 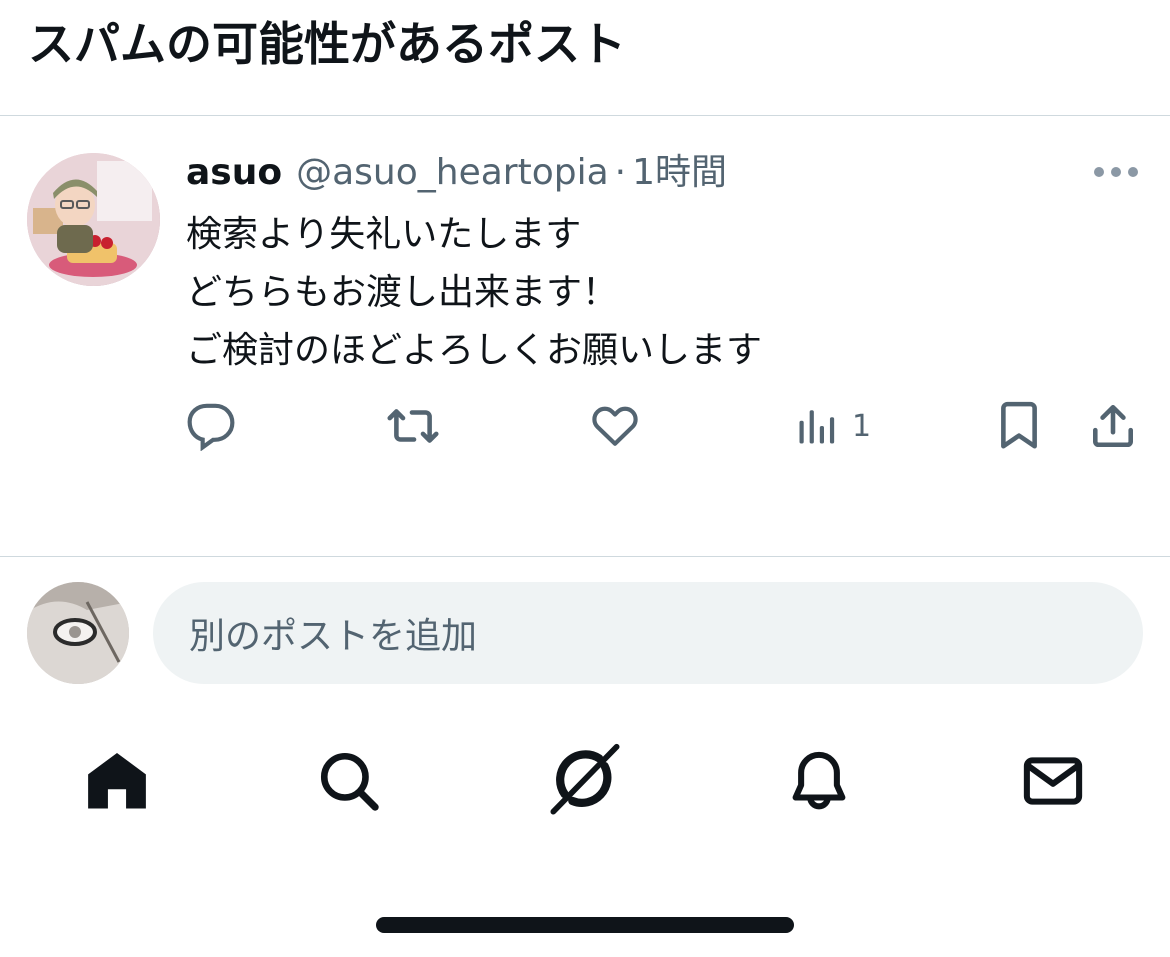 I want to click on page-title: スパムの可能性があるポスト, so click(x=327, y=44).